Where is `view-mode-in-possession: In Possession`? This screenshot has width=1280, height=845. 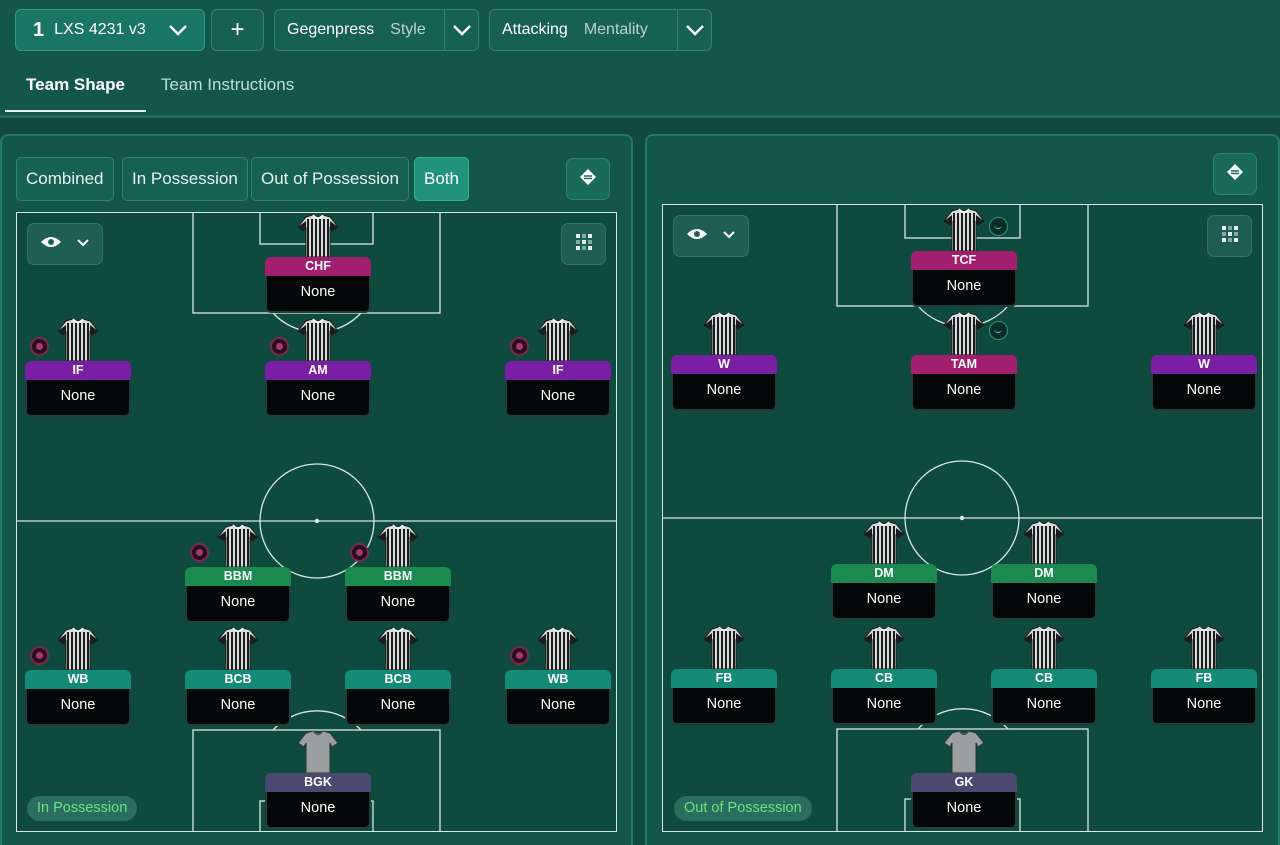
view-mode-in-possession: In Possession is located at coordinates (185, 179).